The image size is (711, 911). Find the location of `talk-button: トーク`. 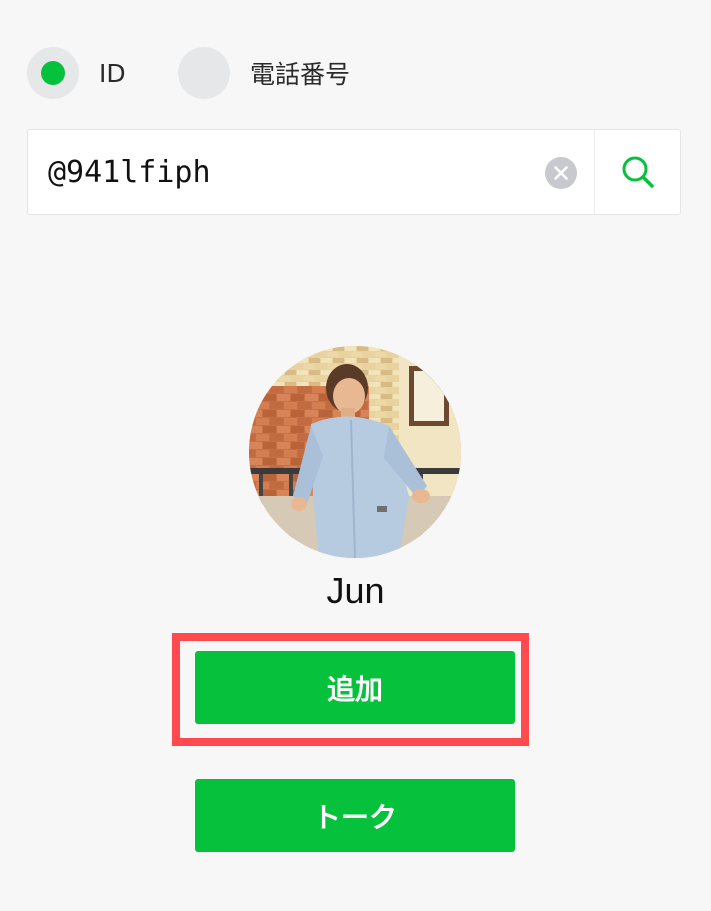

talk-button: トーク is located at coordinates (355, 815).